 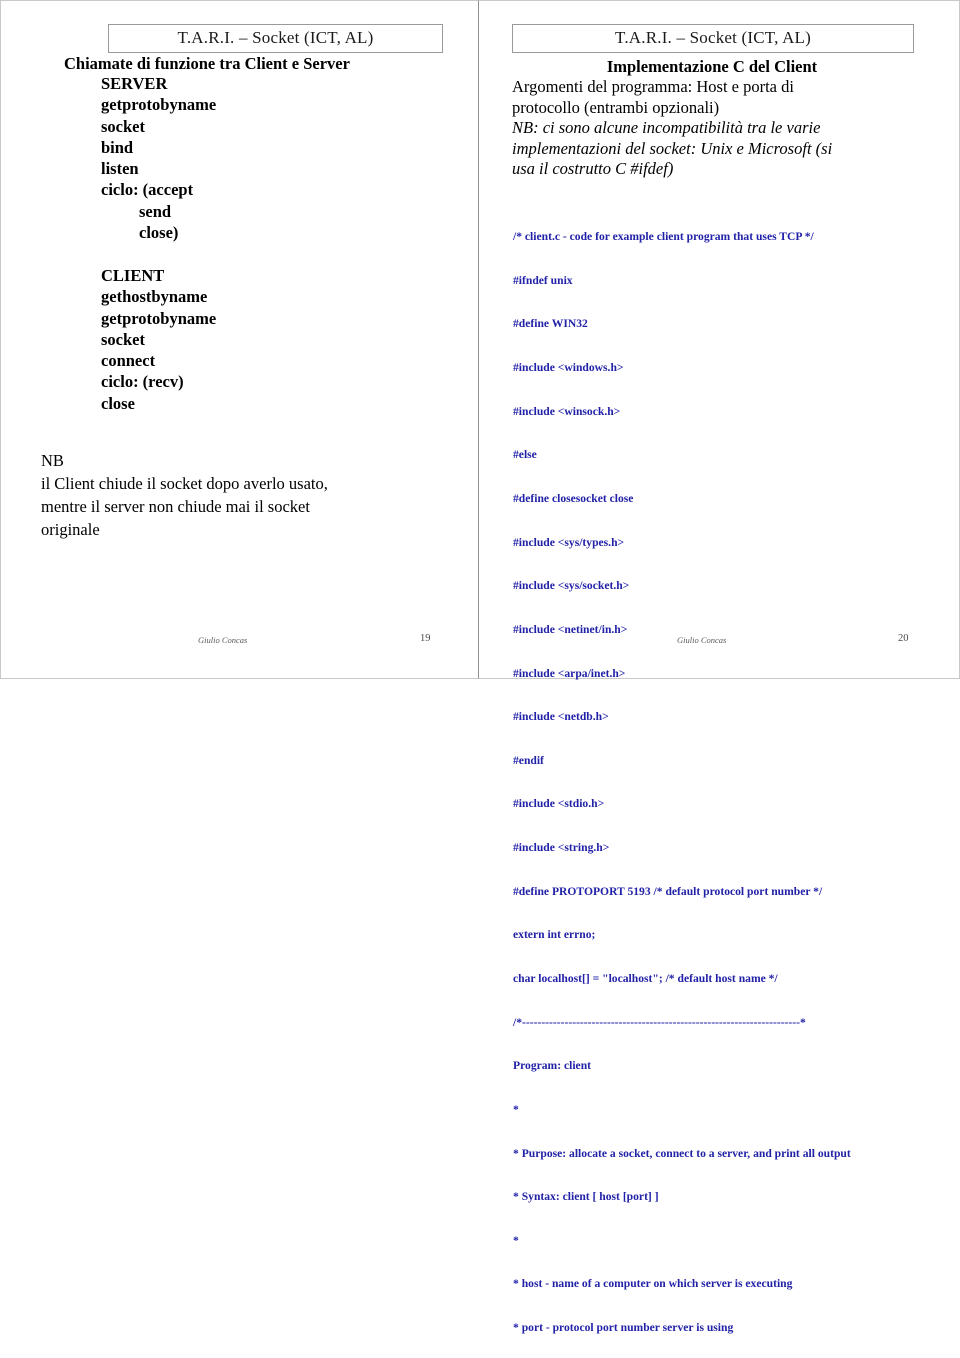 I want to click on slide-subtitle-right: Implementazione C del Client, so click(x=712, y=66).